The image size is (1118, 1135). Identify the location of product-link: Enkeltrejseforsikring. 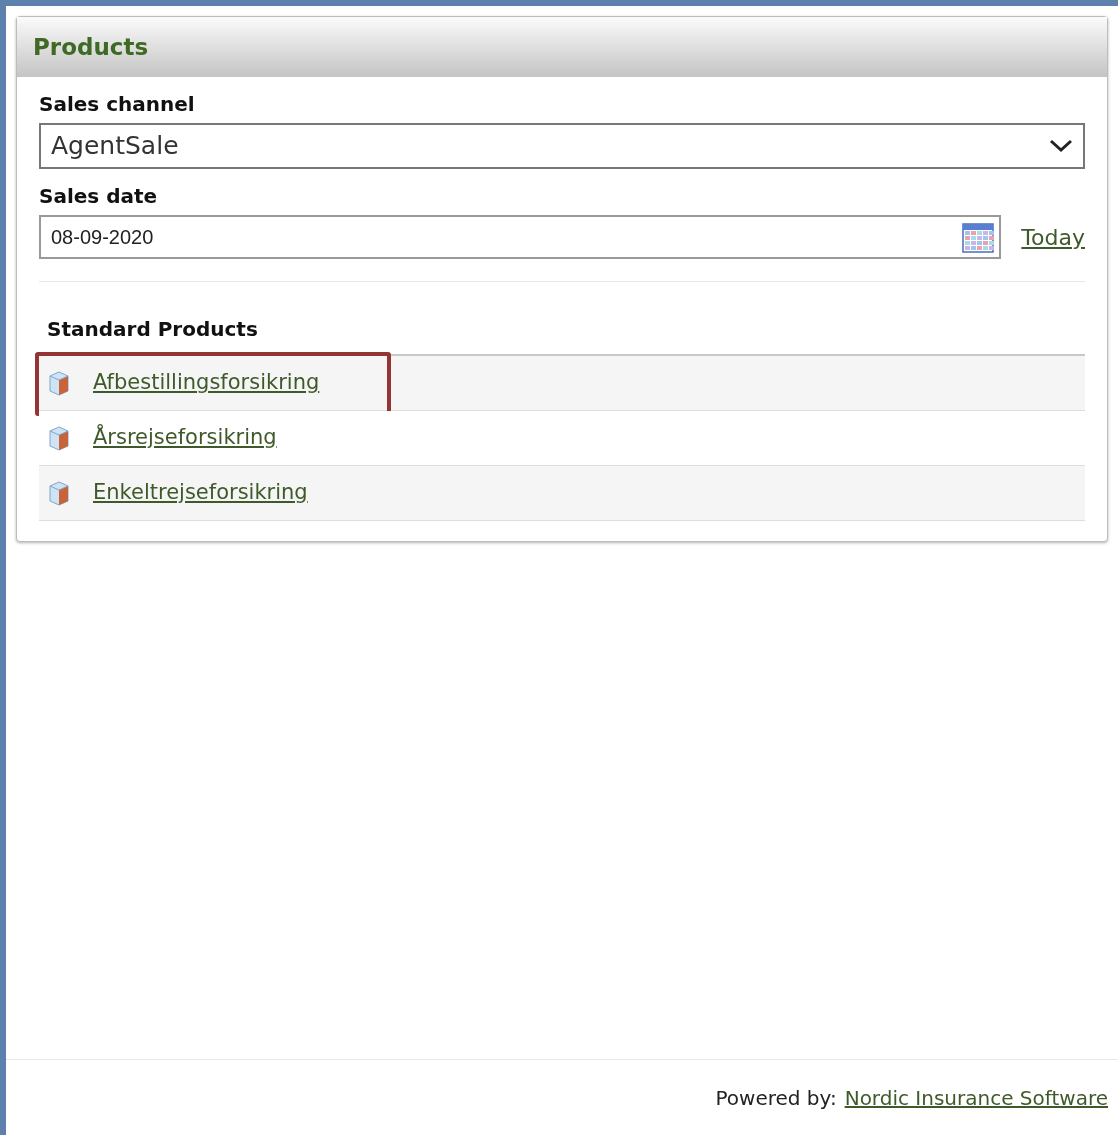
(200, 493).